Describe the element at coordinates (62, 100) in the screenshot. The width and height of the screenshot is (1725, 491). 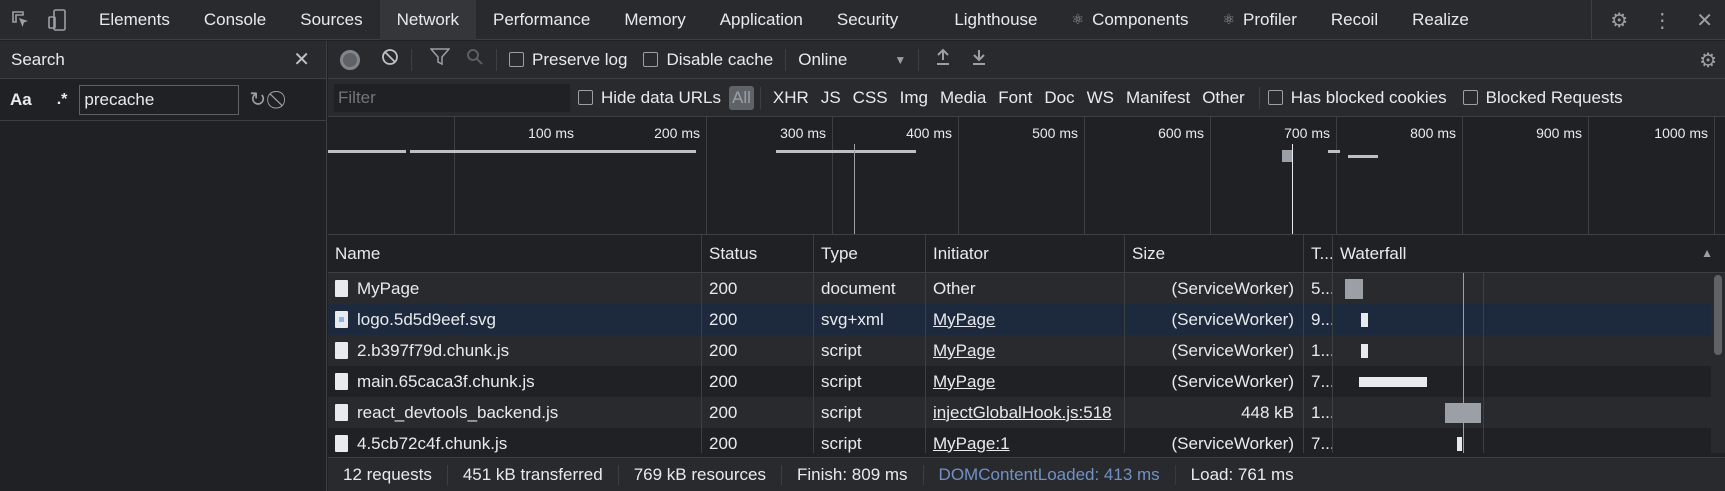
I see `regex-toggle: .*` at that location.